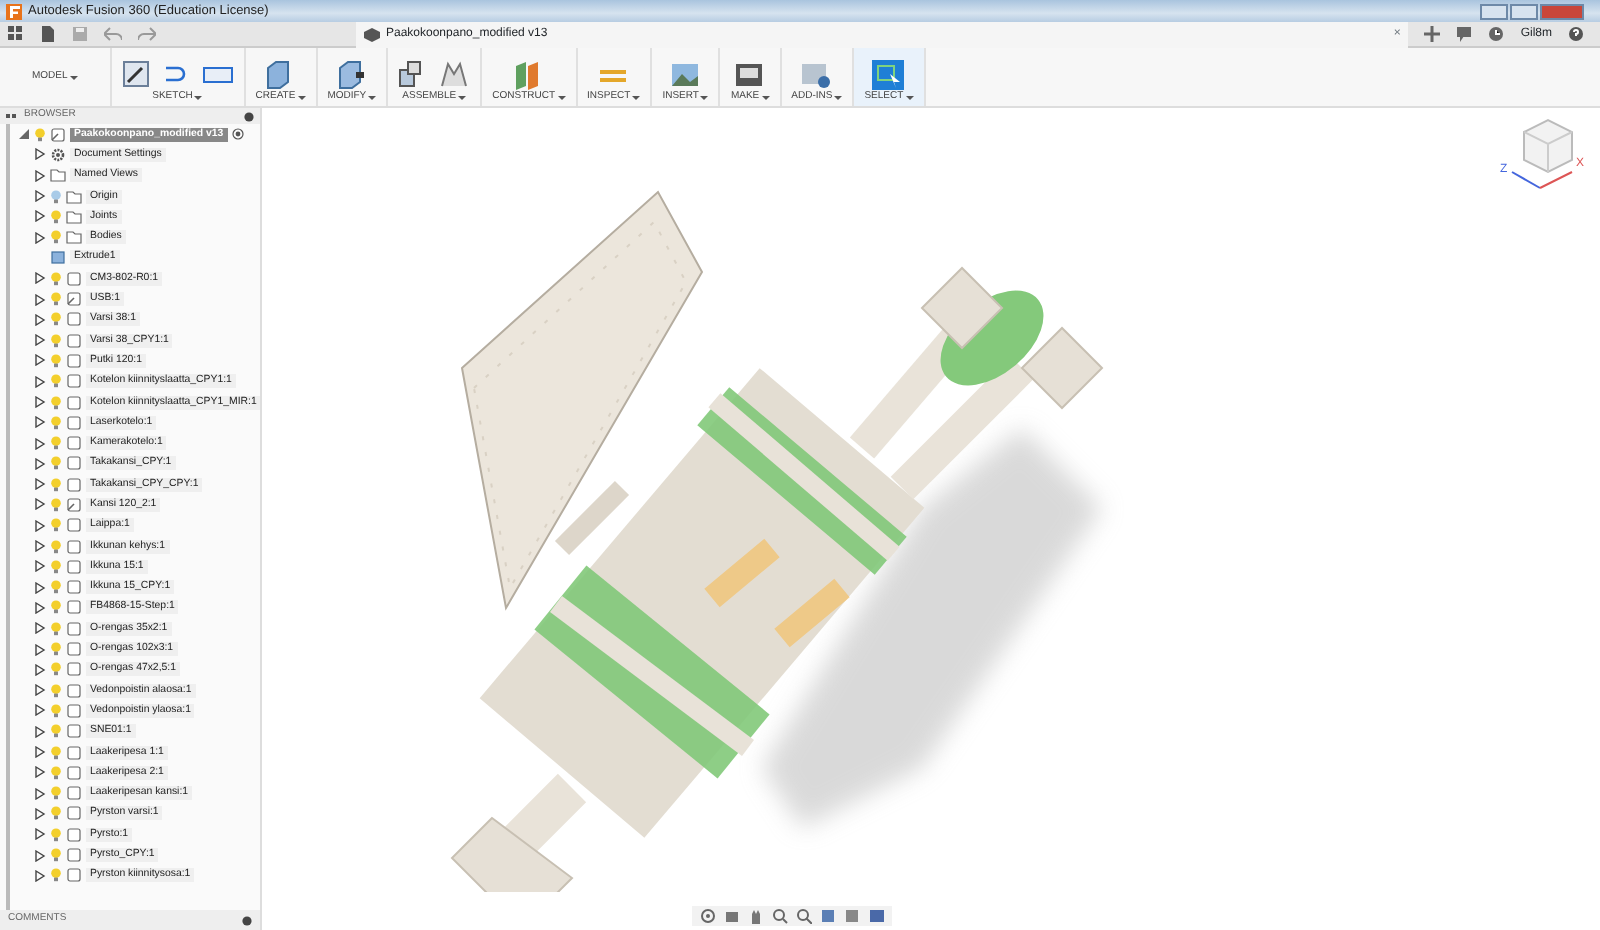  What do you see at coordinates (14, 11) in the screenshot?
I see `app-logo-icon` at bounding box center [14, 11].